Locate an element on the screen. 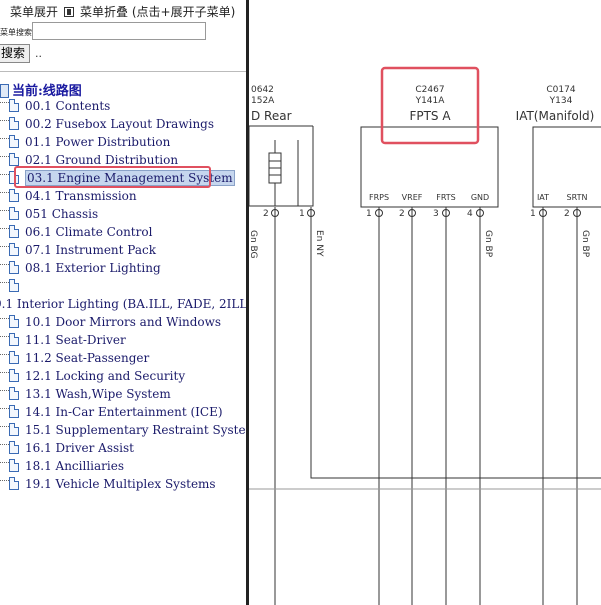  tree-item: 10.1 Door Mirrors and Windows is located at coordinates (123, 322).